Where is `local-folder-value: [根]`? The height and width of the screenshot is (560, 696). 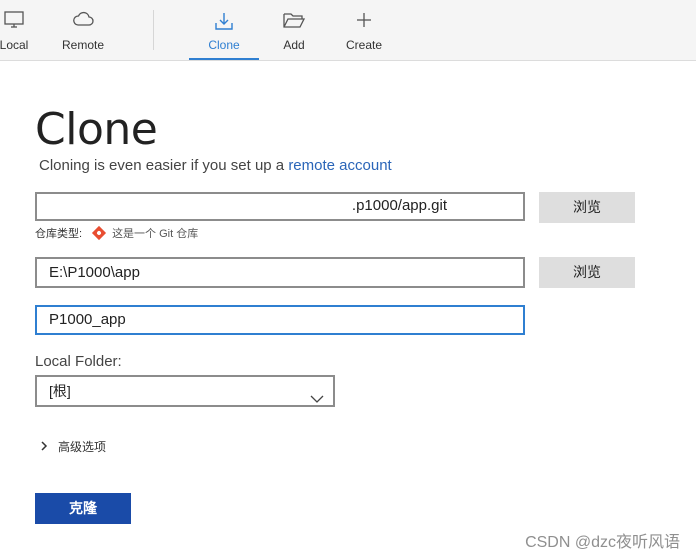
local-folder-value: [根] is located at coordinates (60, 391).